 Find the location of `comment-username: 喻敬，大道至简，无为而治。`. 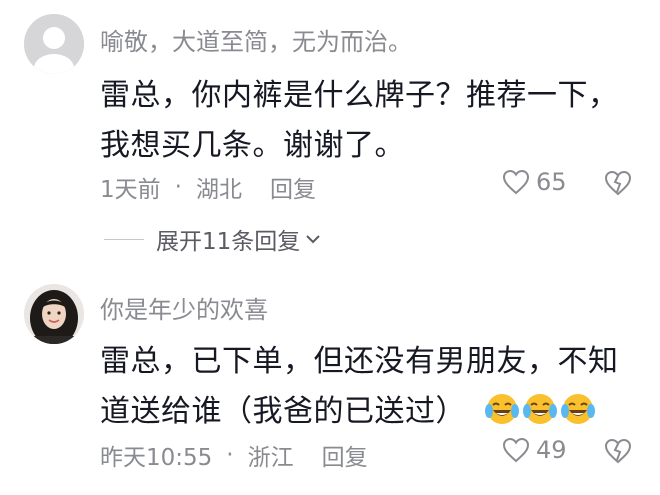

comment-username: 喻敬，大道至简，无为而治。 is located at coordinates (256, 39).